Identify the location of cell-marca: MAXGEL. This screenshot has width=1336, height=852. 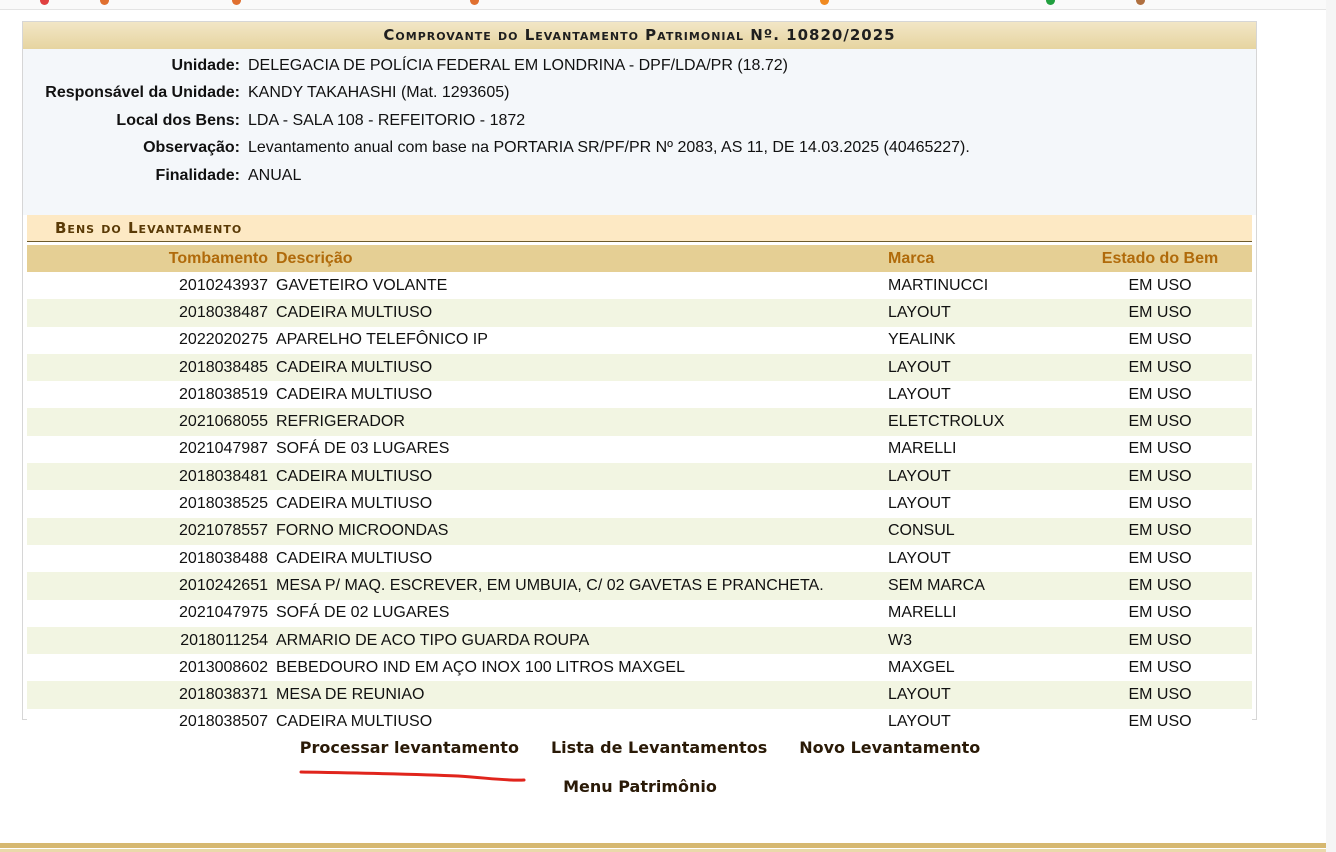
(921, 667).